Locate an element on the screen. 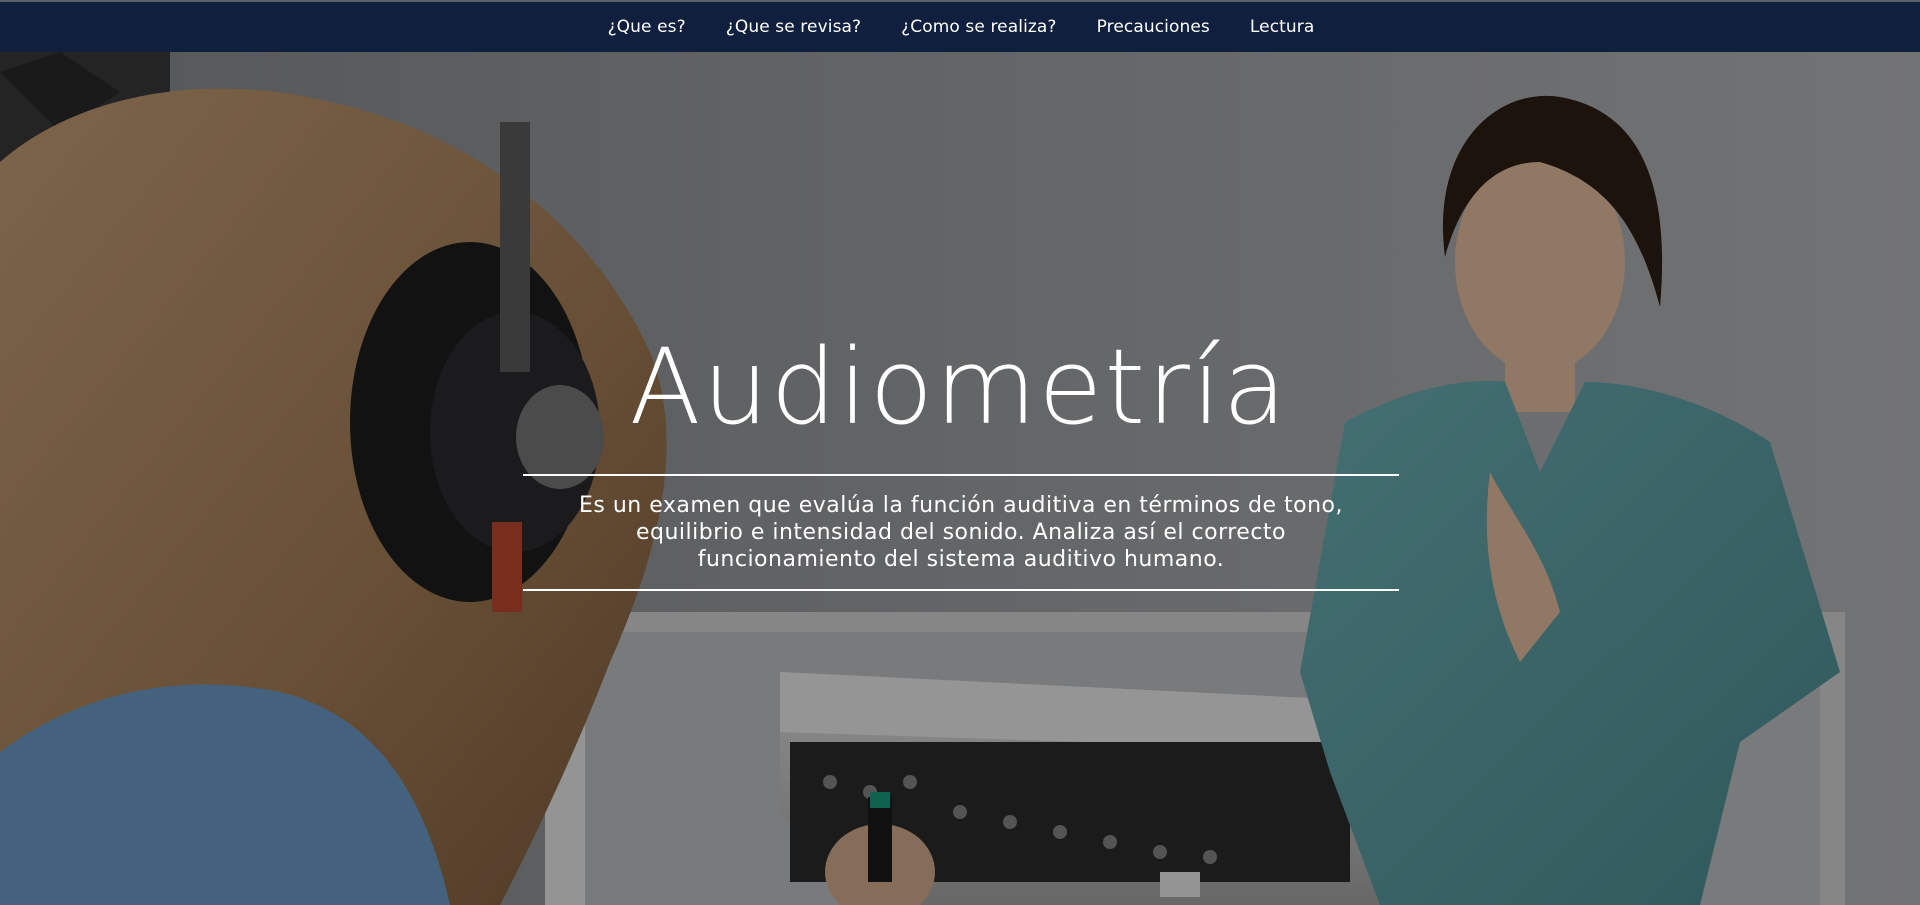 The image size is (1920, 905). nav-link-lectura: Lectura is located at coordinates (1282, 27).